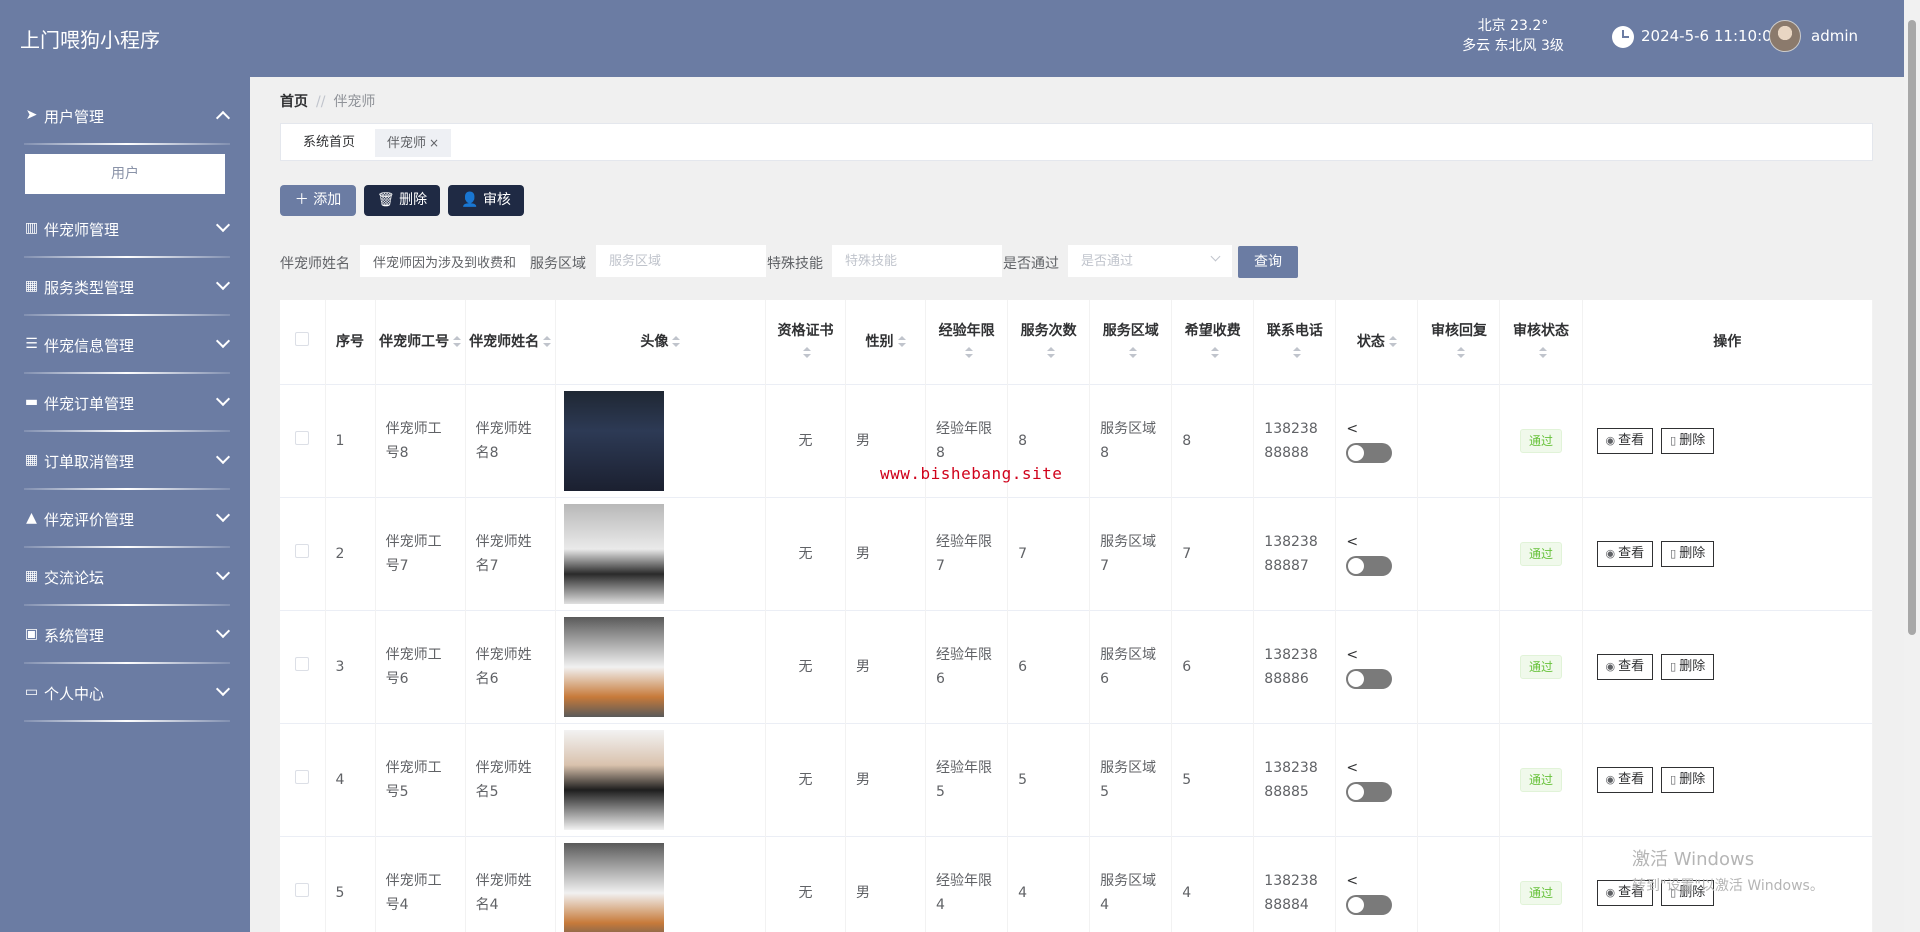 Image resolution: width=1920 pixels, height=932 pixels. I want to click on sidebar-item-orders: ▬ 伴宠订单管理, so click(125, 403).